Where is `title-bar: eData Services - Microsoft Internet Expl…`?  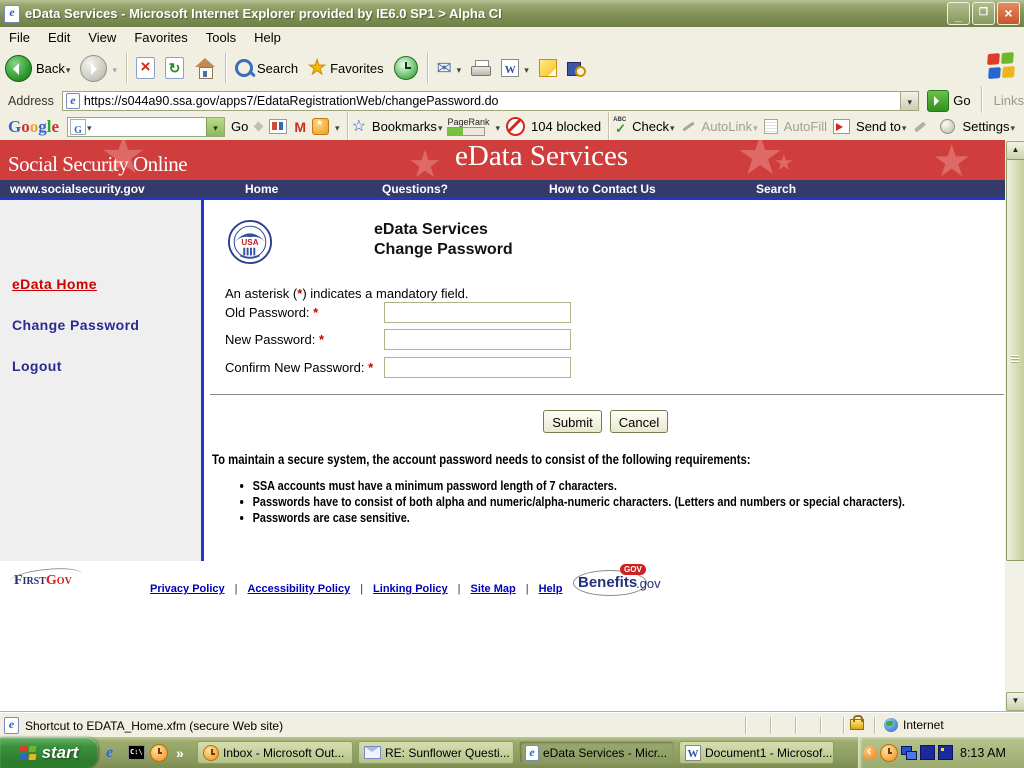
title-bar: eData Services - Microsoft Internet Expl… is located at coordinates (512, 13).